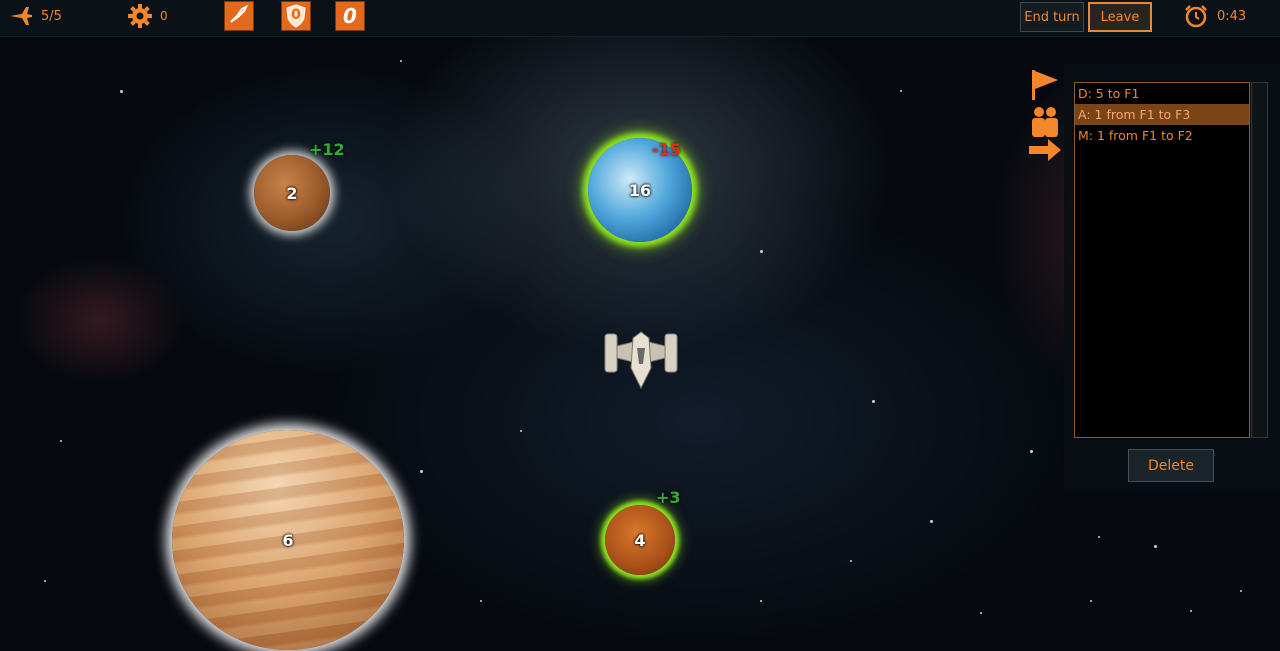 Image resolution: width=1280 pixels, height=651 pixels. What do you see at coordinates (1162, 93) in the screenshot?
I see `order-row-0: D: 5 to F1` at bounding box center [1162, 93].